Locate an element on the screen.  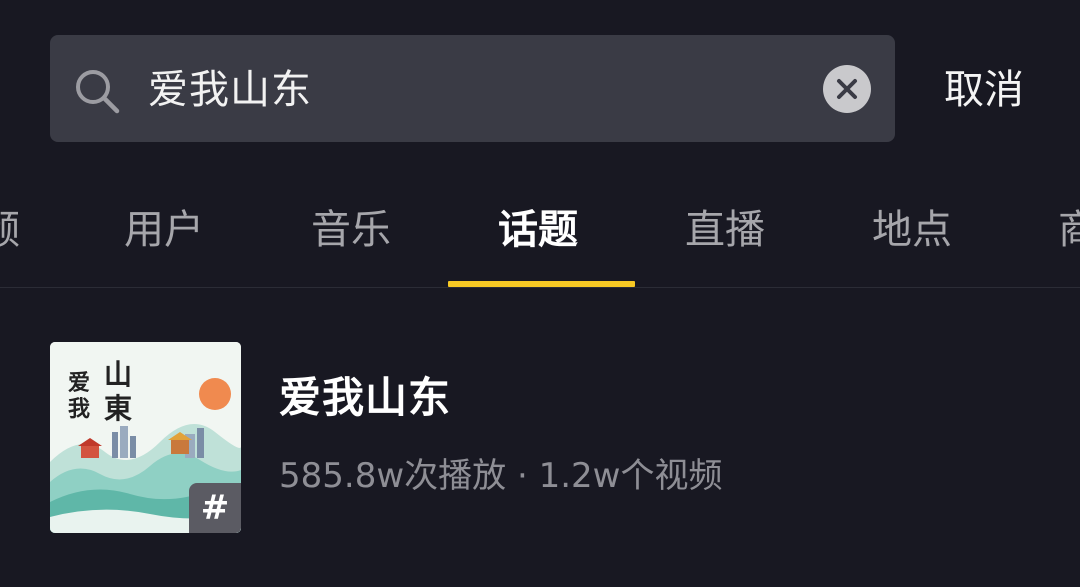
topic-stats: 585.8w次播放 · 1.2w个视频 is located at coordinates (500, 476).